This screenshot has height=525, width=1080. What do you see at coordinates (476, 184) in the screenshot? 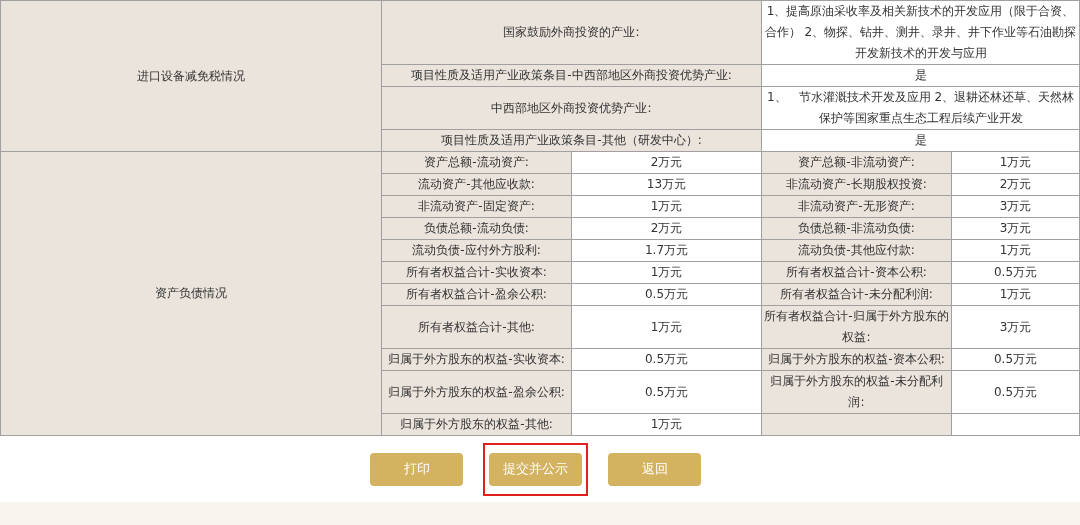
I see `field-label: 流动资产-其他应收款:` at bounding box center [476, 184].